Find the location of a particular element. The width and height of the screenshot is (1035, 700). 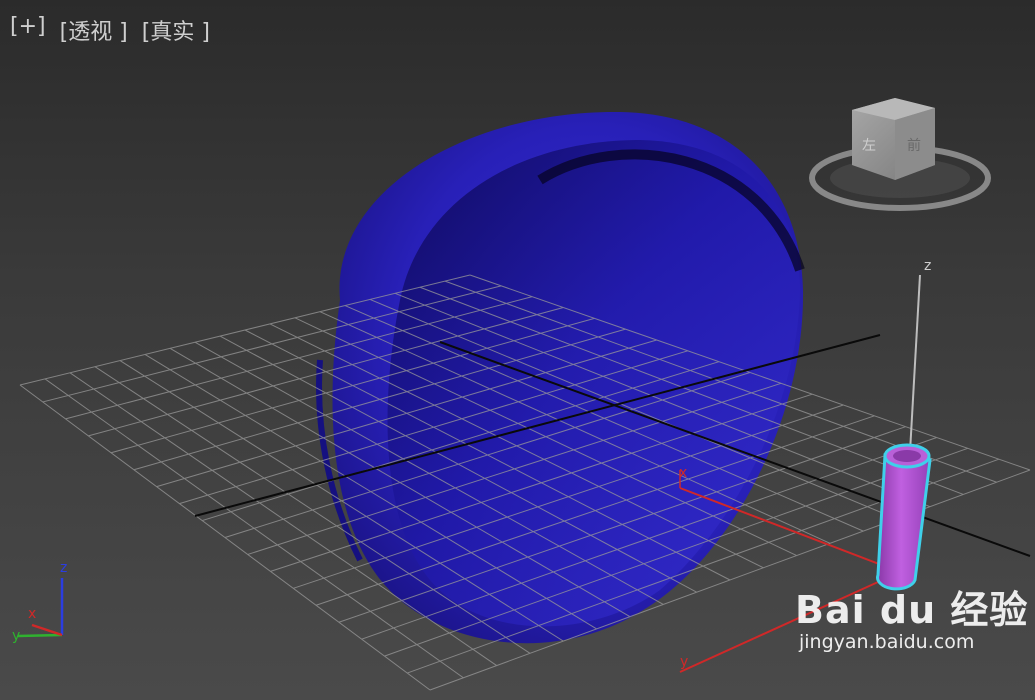

world-axis-gizmo: z x y is located at coordinates (39, 602).